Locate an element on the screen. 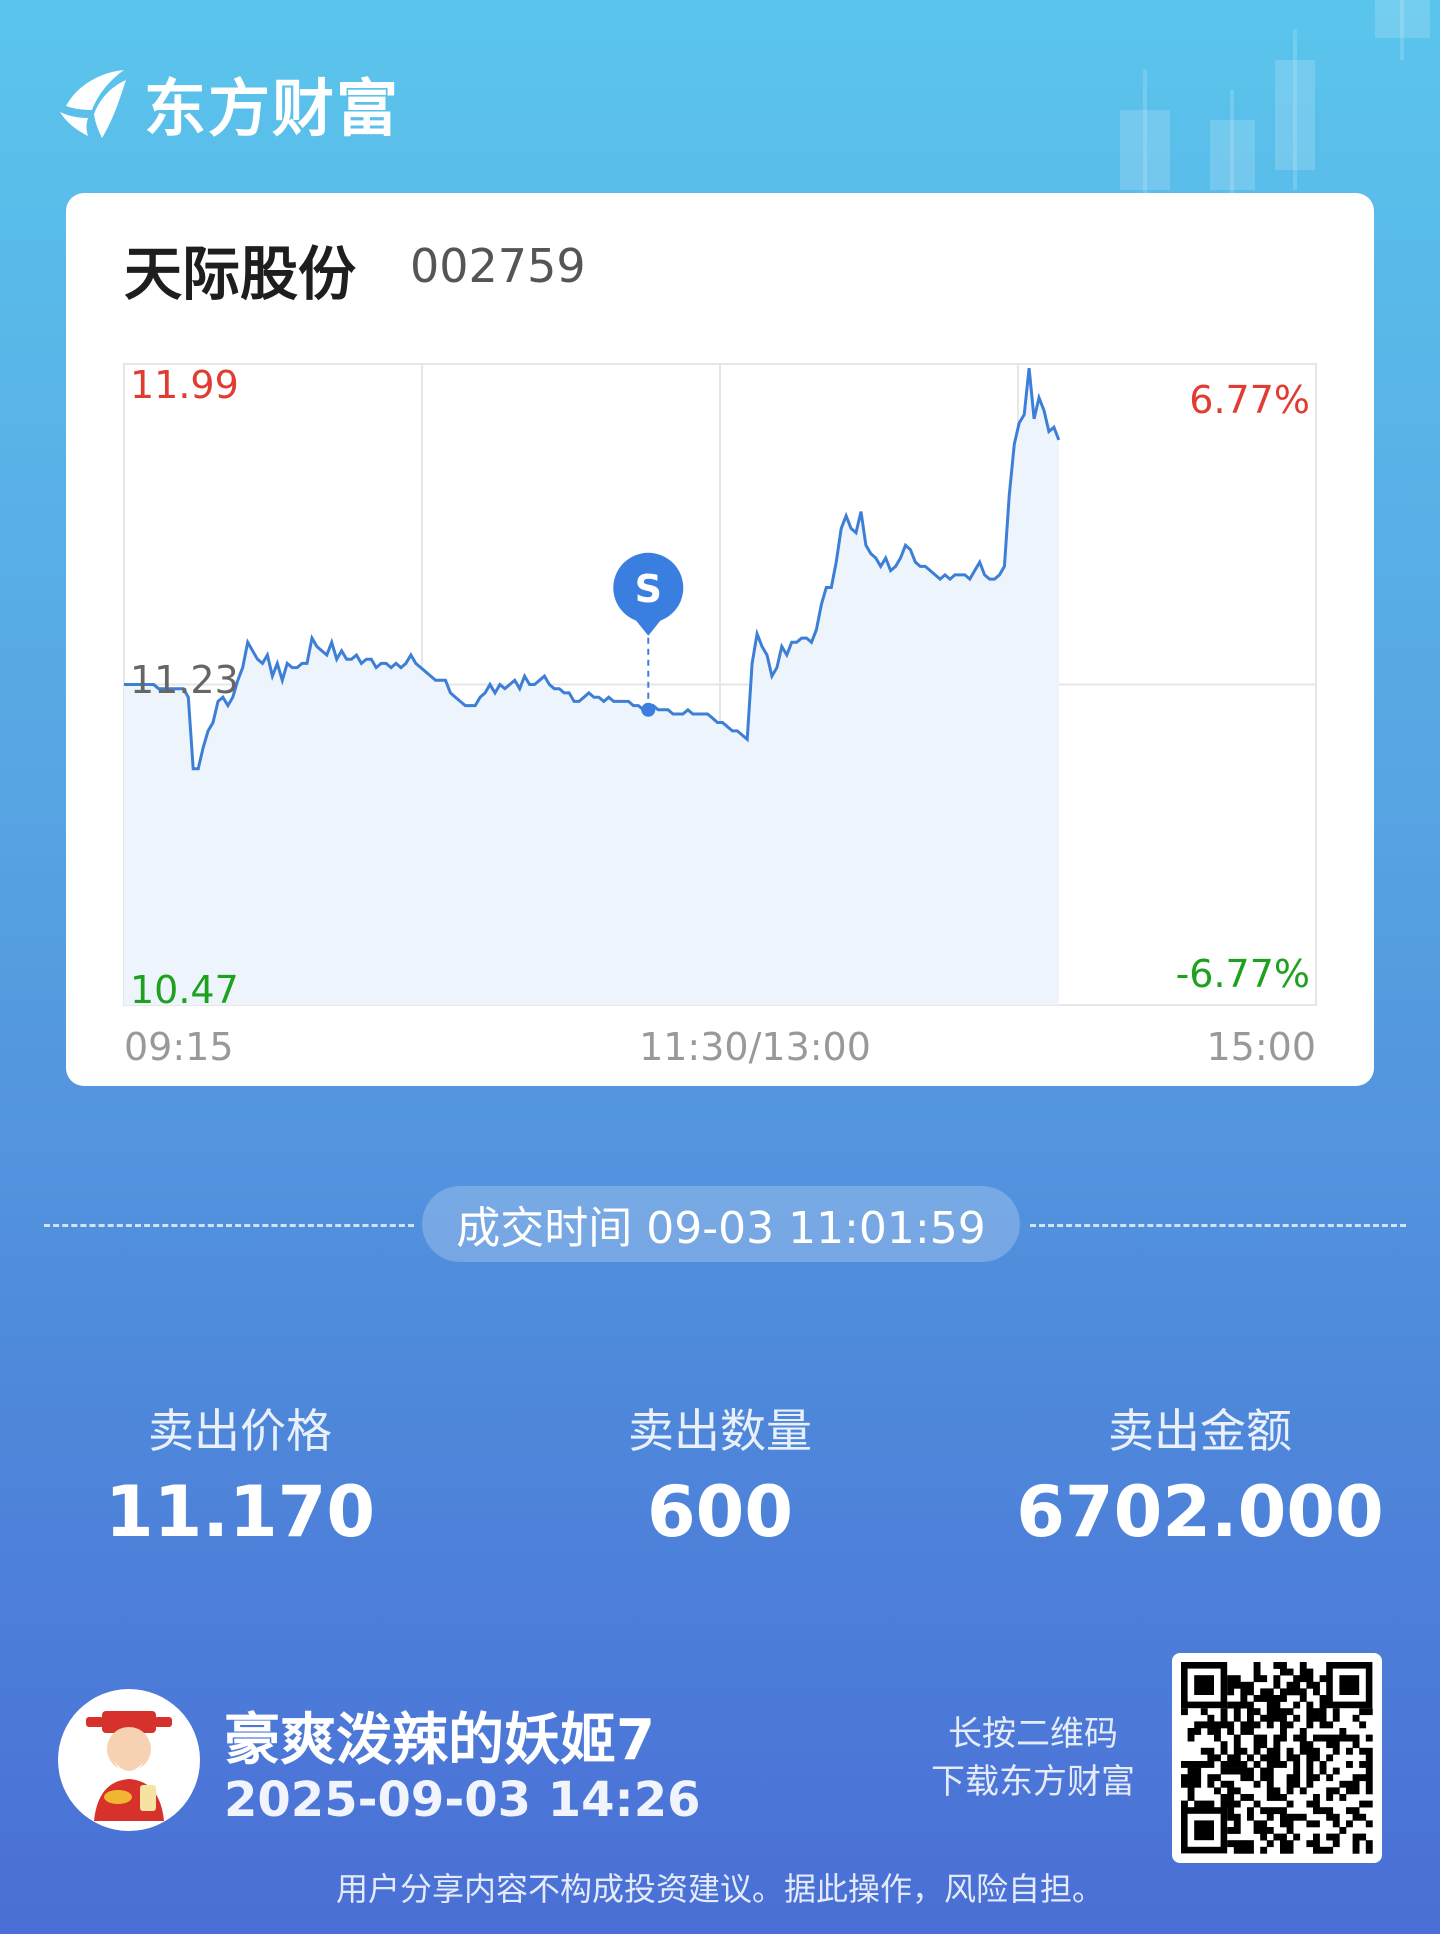 Image resolution: width=1440 pixels, height=1934 pixels. qr-hint-line: 长按二维码 is located at coordinates (1033, 1734).